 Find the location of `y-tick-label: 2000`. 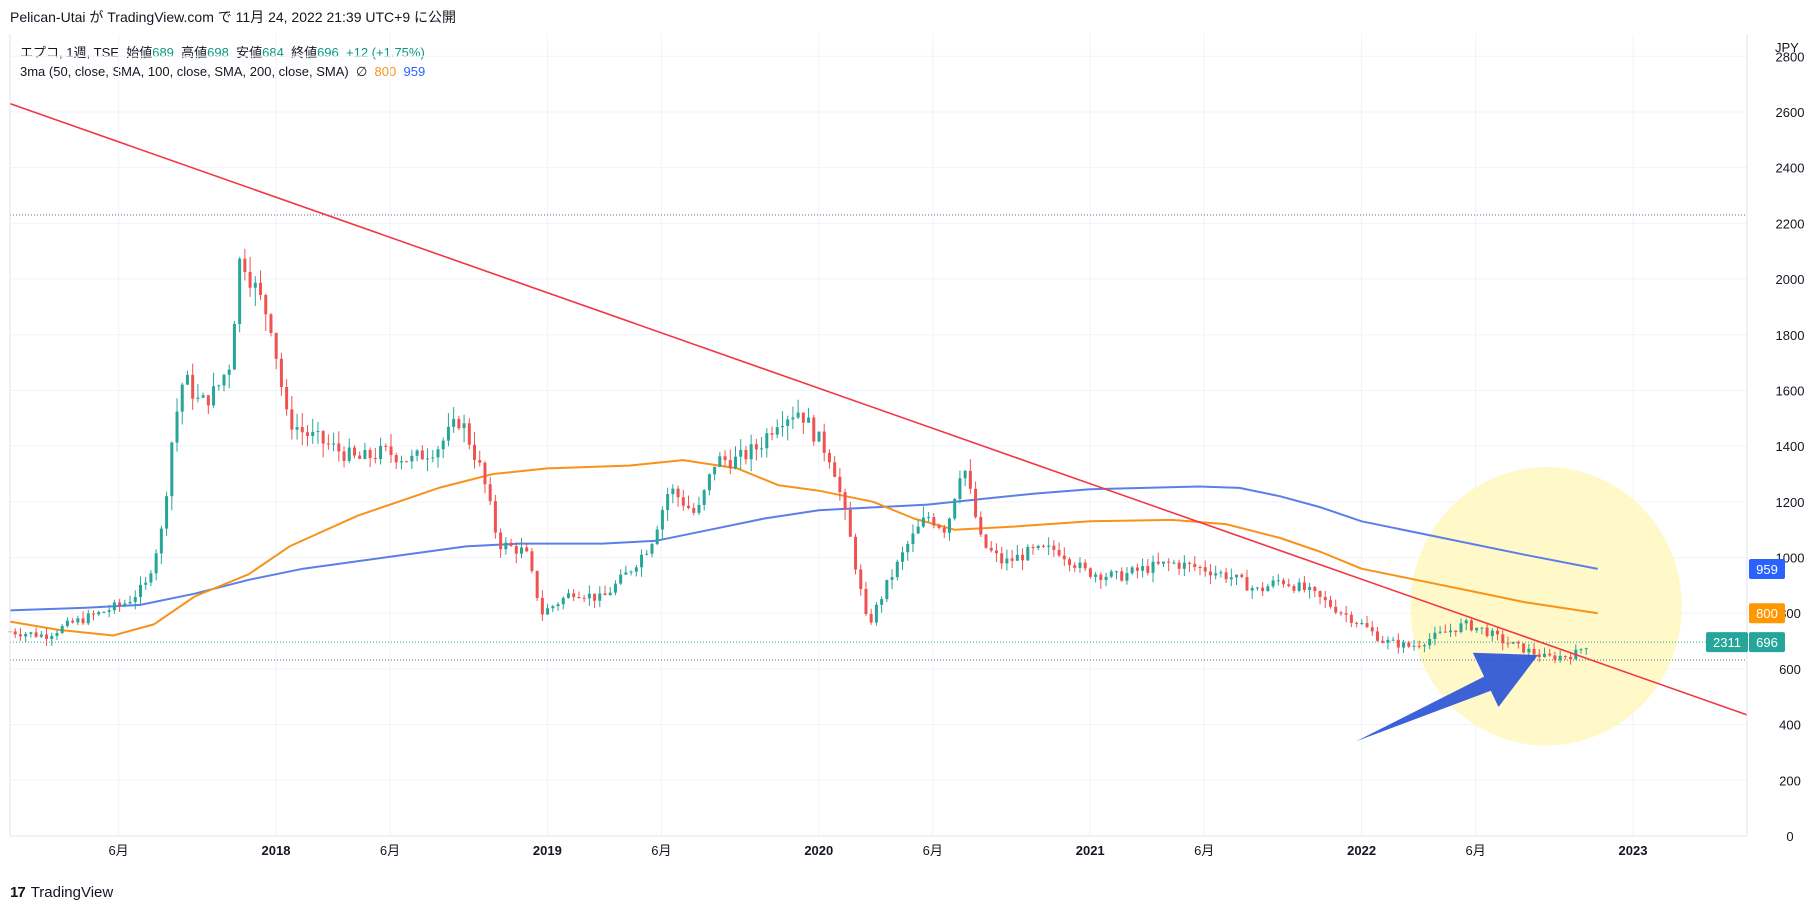

y-tick-label: 2000 is located at coordinates (1790, 279).